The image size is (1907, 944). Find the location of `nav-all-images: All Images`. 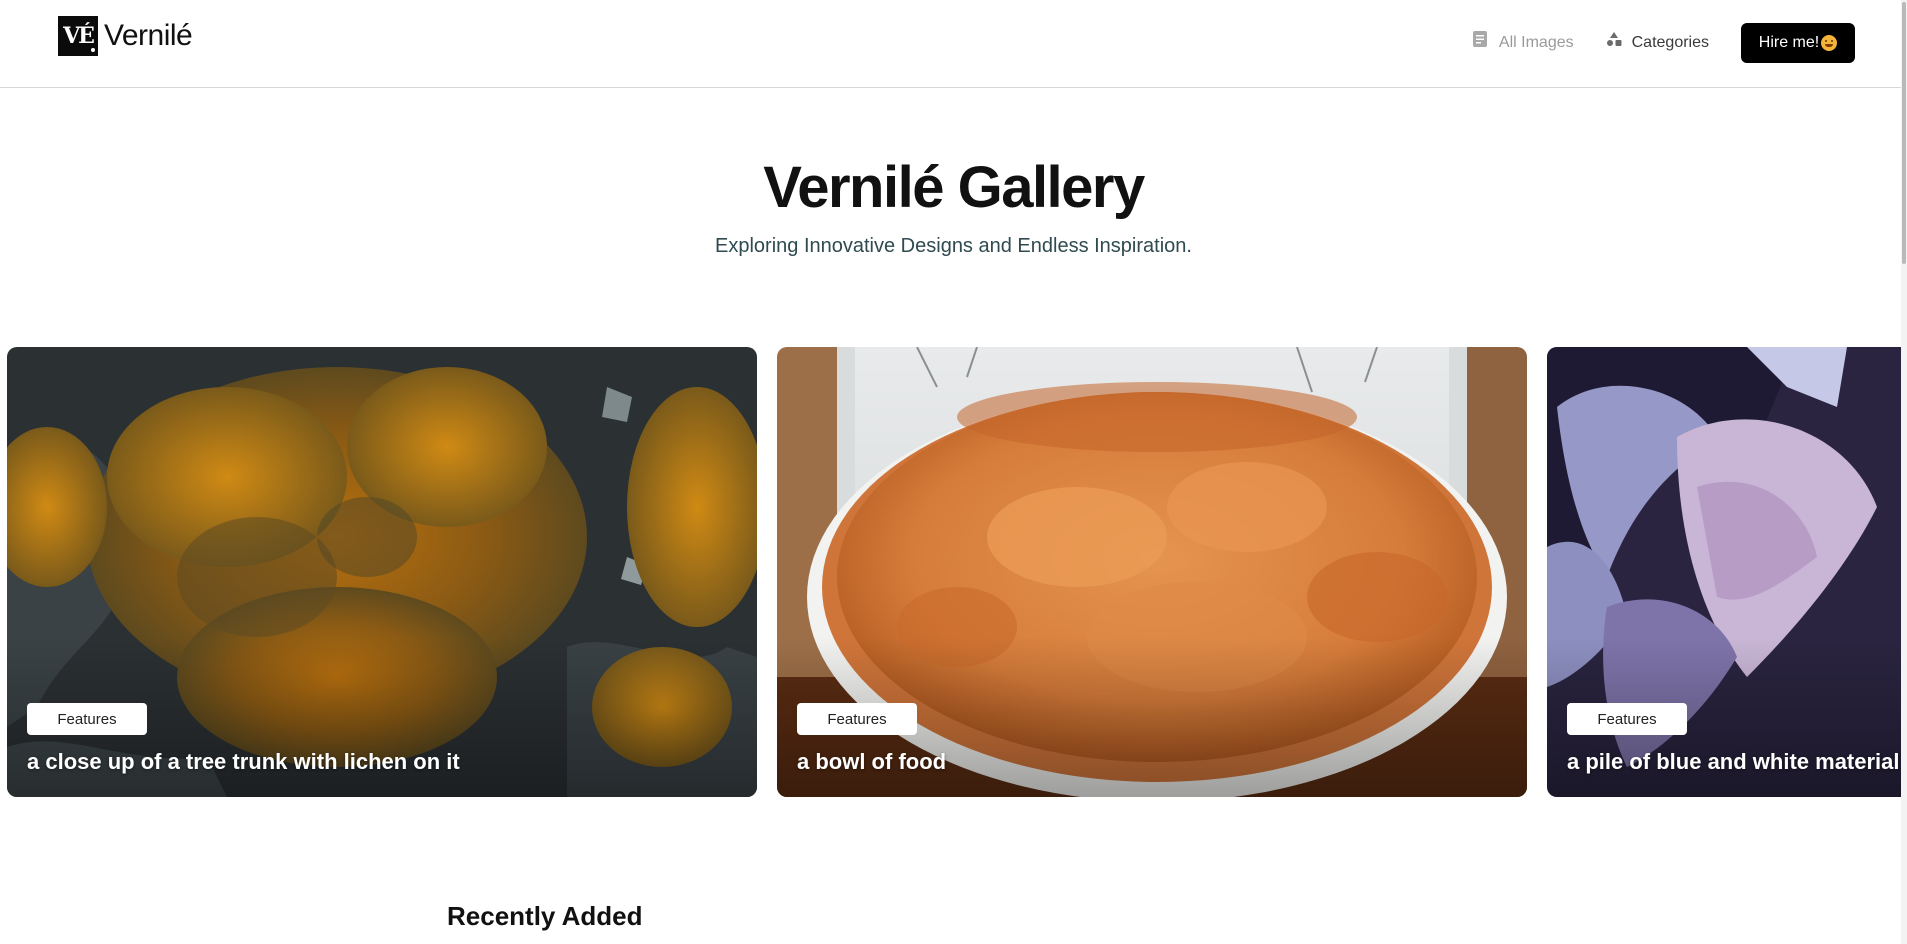

nav-all-images: All Images is located at coordinates (1523, 41).